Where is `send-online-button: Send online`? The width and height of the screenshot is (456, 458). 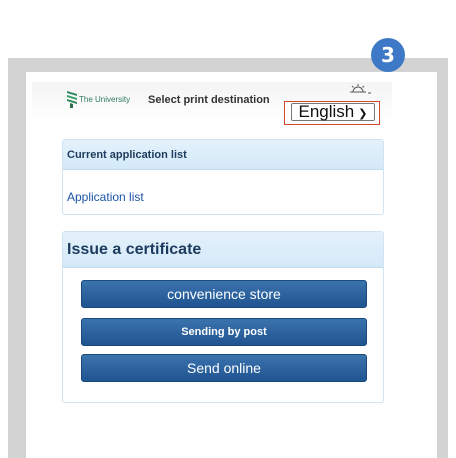
send-online-button: Send online is located at coordinates (224, 368).